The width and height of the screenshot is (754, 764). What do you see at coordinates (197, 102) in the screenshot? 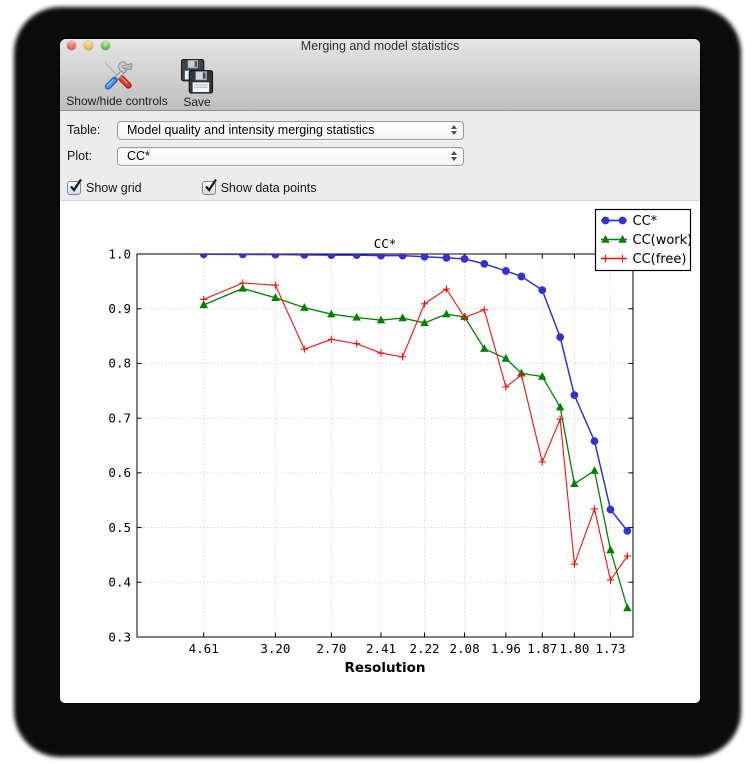
I see `save-label: Save` at bounding box center [197, 102].